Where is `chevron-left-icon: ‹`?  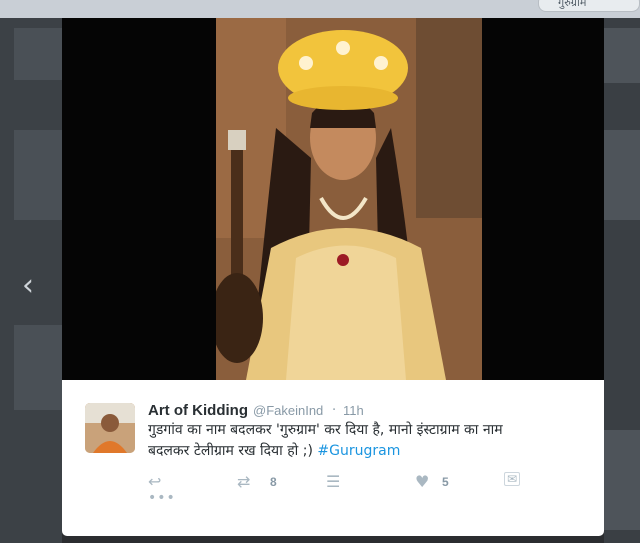
chevron-left-icon: ‹ is located at coordinates (28, 285).